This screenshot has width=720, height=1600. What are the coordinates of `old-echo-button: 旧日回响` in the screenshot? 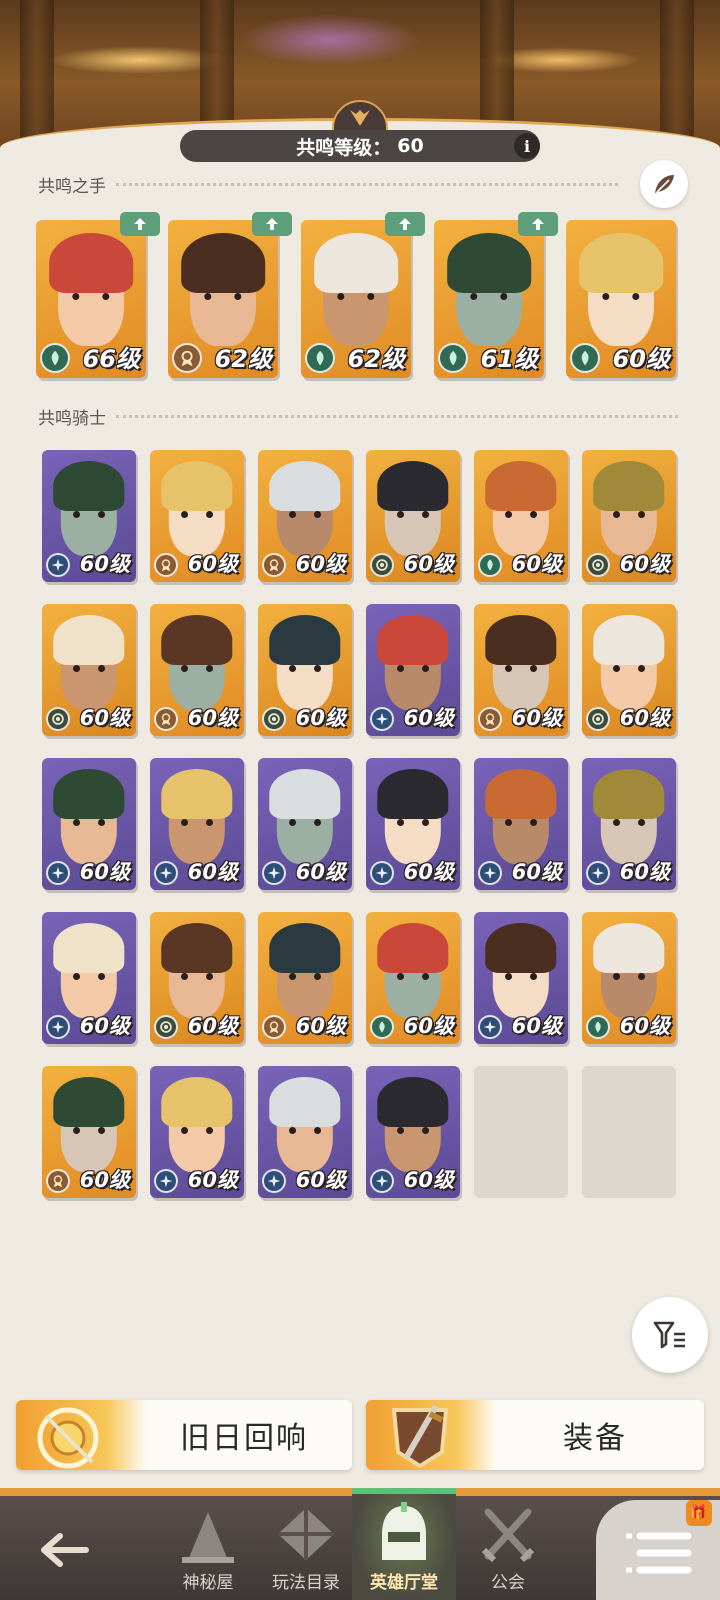 It's located at (184, 1435).